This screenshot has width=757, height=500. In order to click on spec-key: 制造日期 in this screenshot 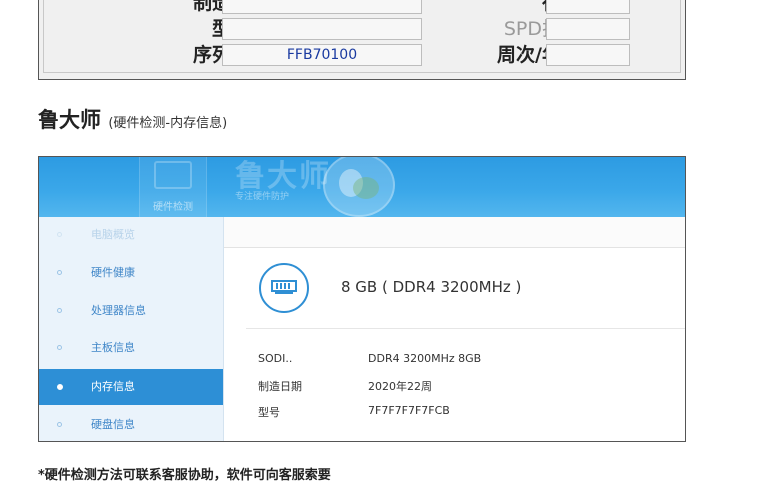, I will do `click(280, 386)`.